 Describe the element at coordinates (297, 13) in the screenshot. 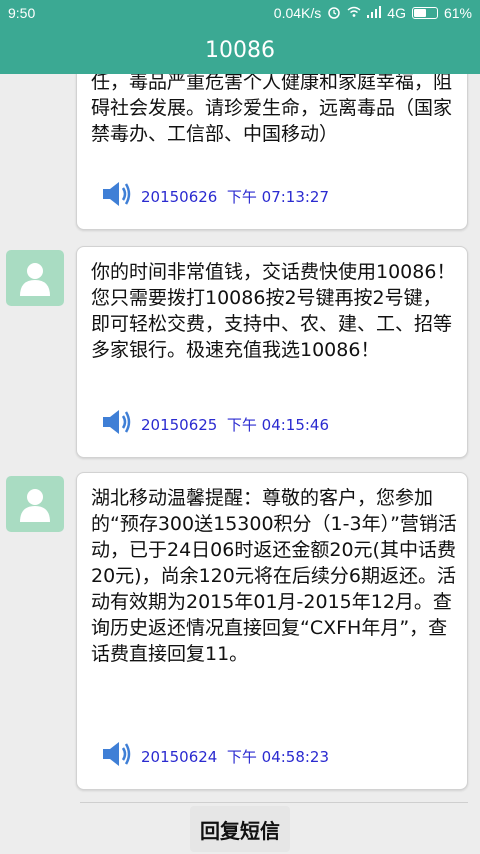

I see `network-speed: 0.04K/s` at that location.